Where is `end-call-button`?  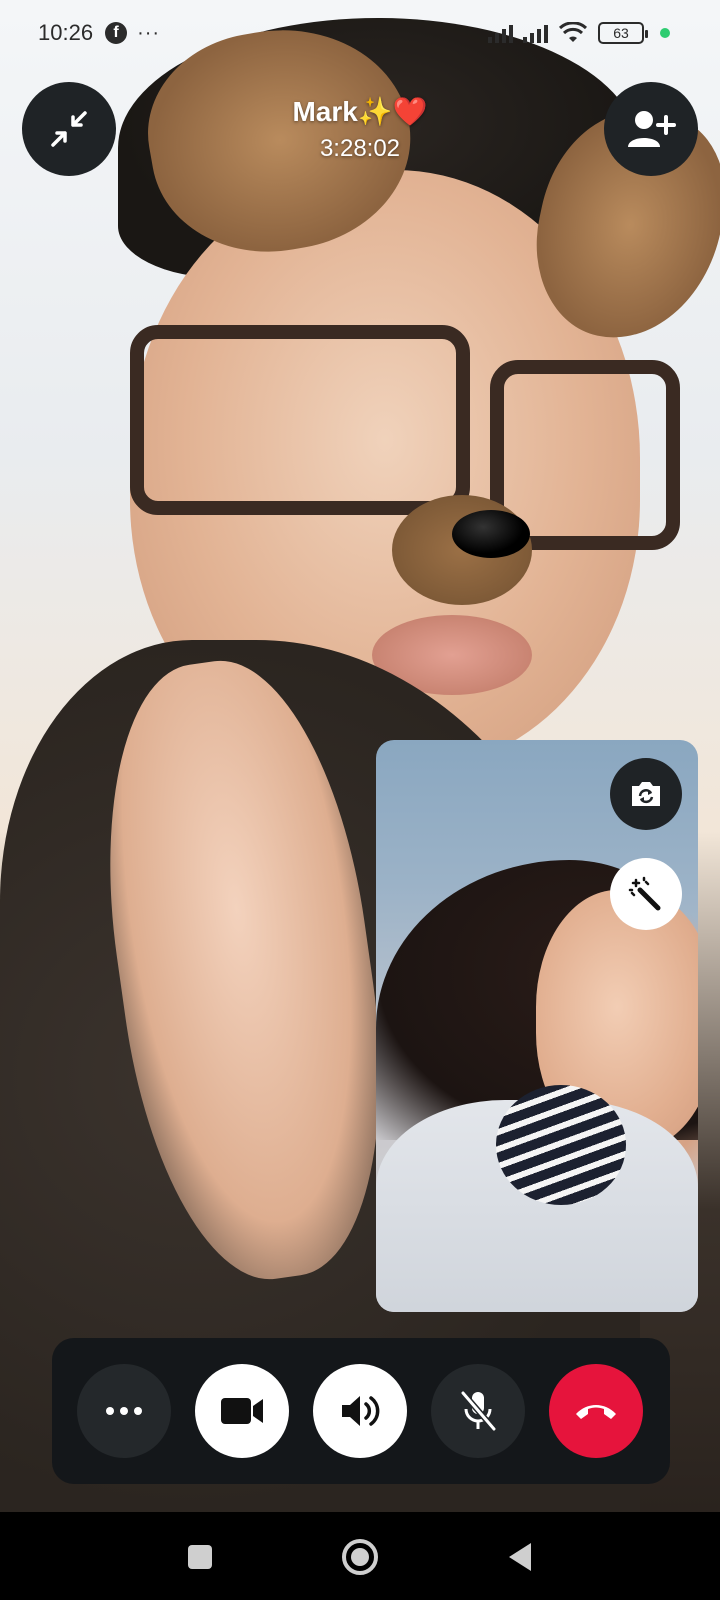
end-call-button is located at coordinates (596, 1411).